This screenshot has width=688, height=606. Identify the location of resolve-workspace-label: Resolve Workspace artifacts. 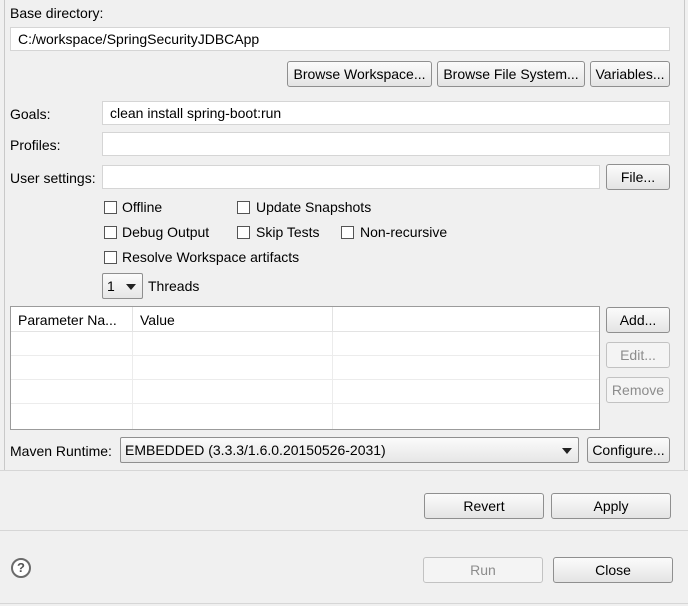
(211, 257).